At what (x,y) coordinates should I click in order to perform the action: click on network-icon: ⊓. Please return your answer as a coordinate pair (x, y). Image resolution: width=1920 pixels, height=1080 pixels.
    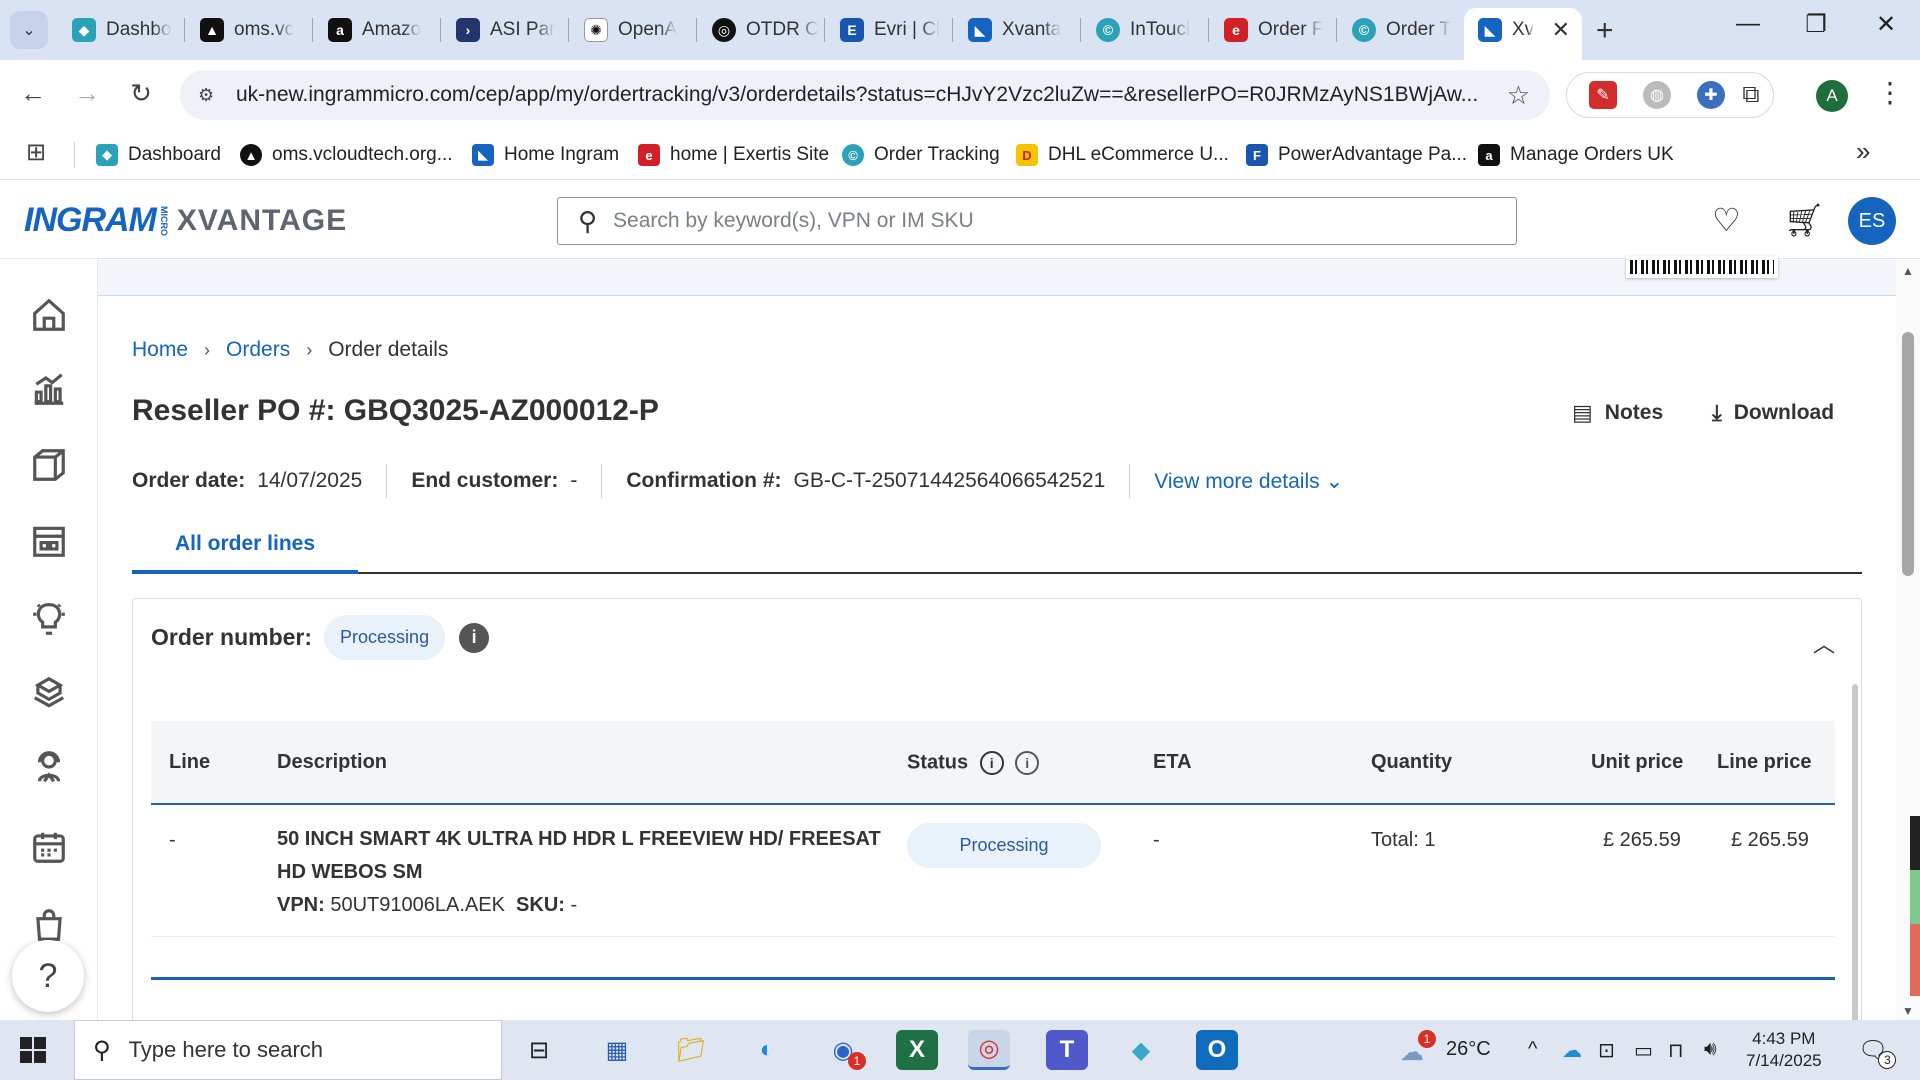
    Looking at the image, I should click on (1676, 1050).